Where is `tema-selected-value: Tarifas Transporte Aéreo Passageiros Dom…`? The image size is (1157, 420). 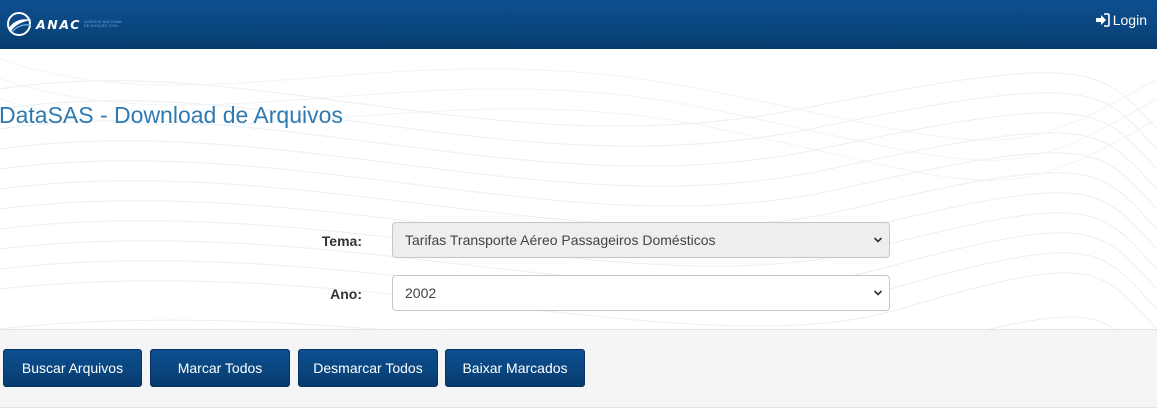
tema-selected-value: Tarifas Transporte Aéreo Passageiros Dom… is located at coordinates (560, 240).